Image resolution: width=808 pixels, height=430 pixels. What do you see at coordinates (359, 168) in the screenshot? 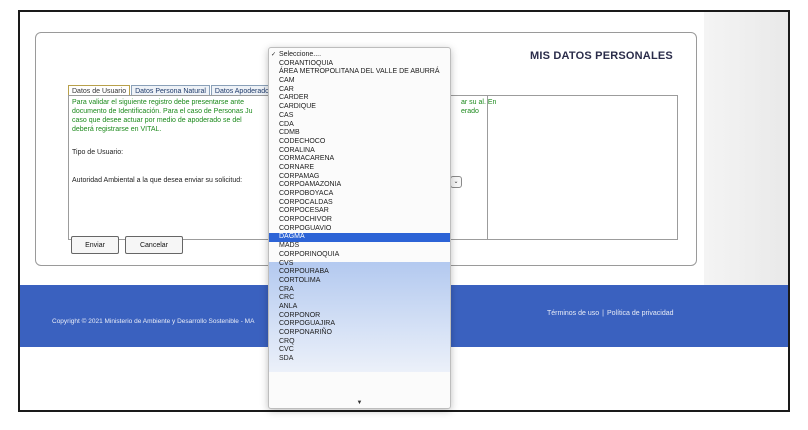
I see `dropdown-option: CORNARE` at bounding box center [359, 168].